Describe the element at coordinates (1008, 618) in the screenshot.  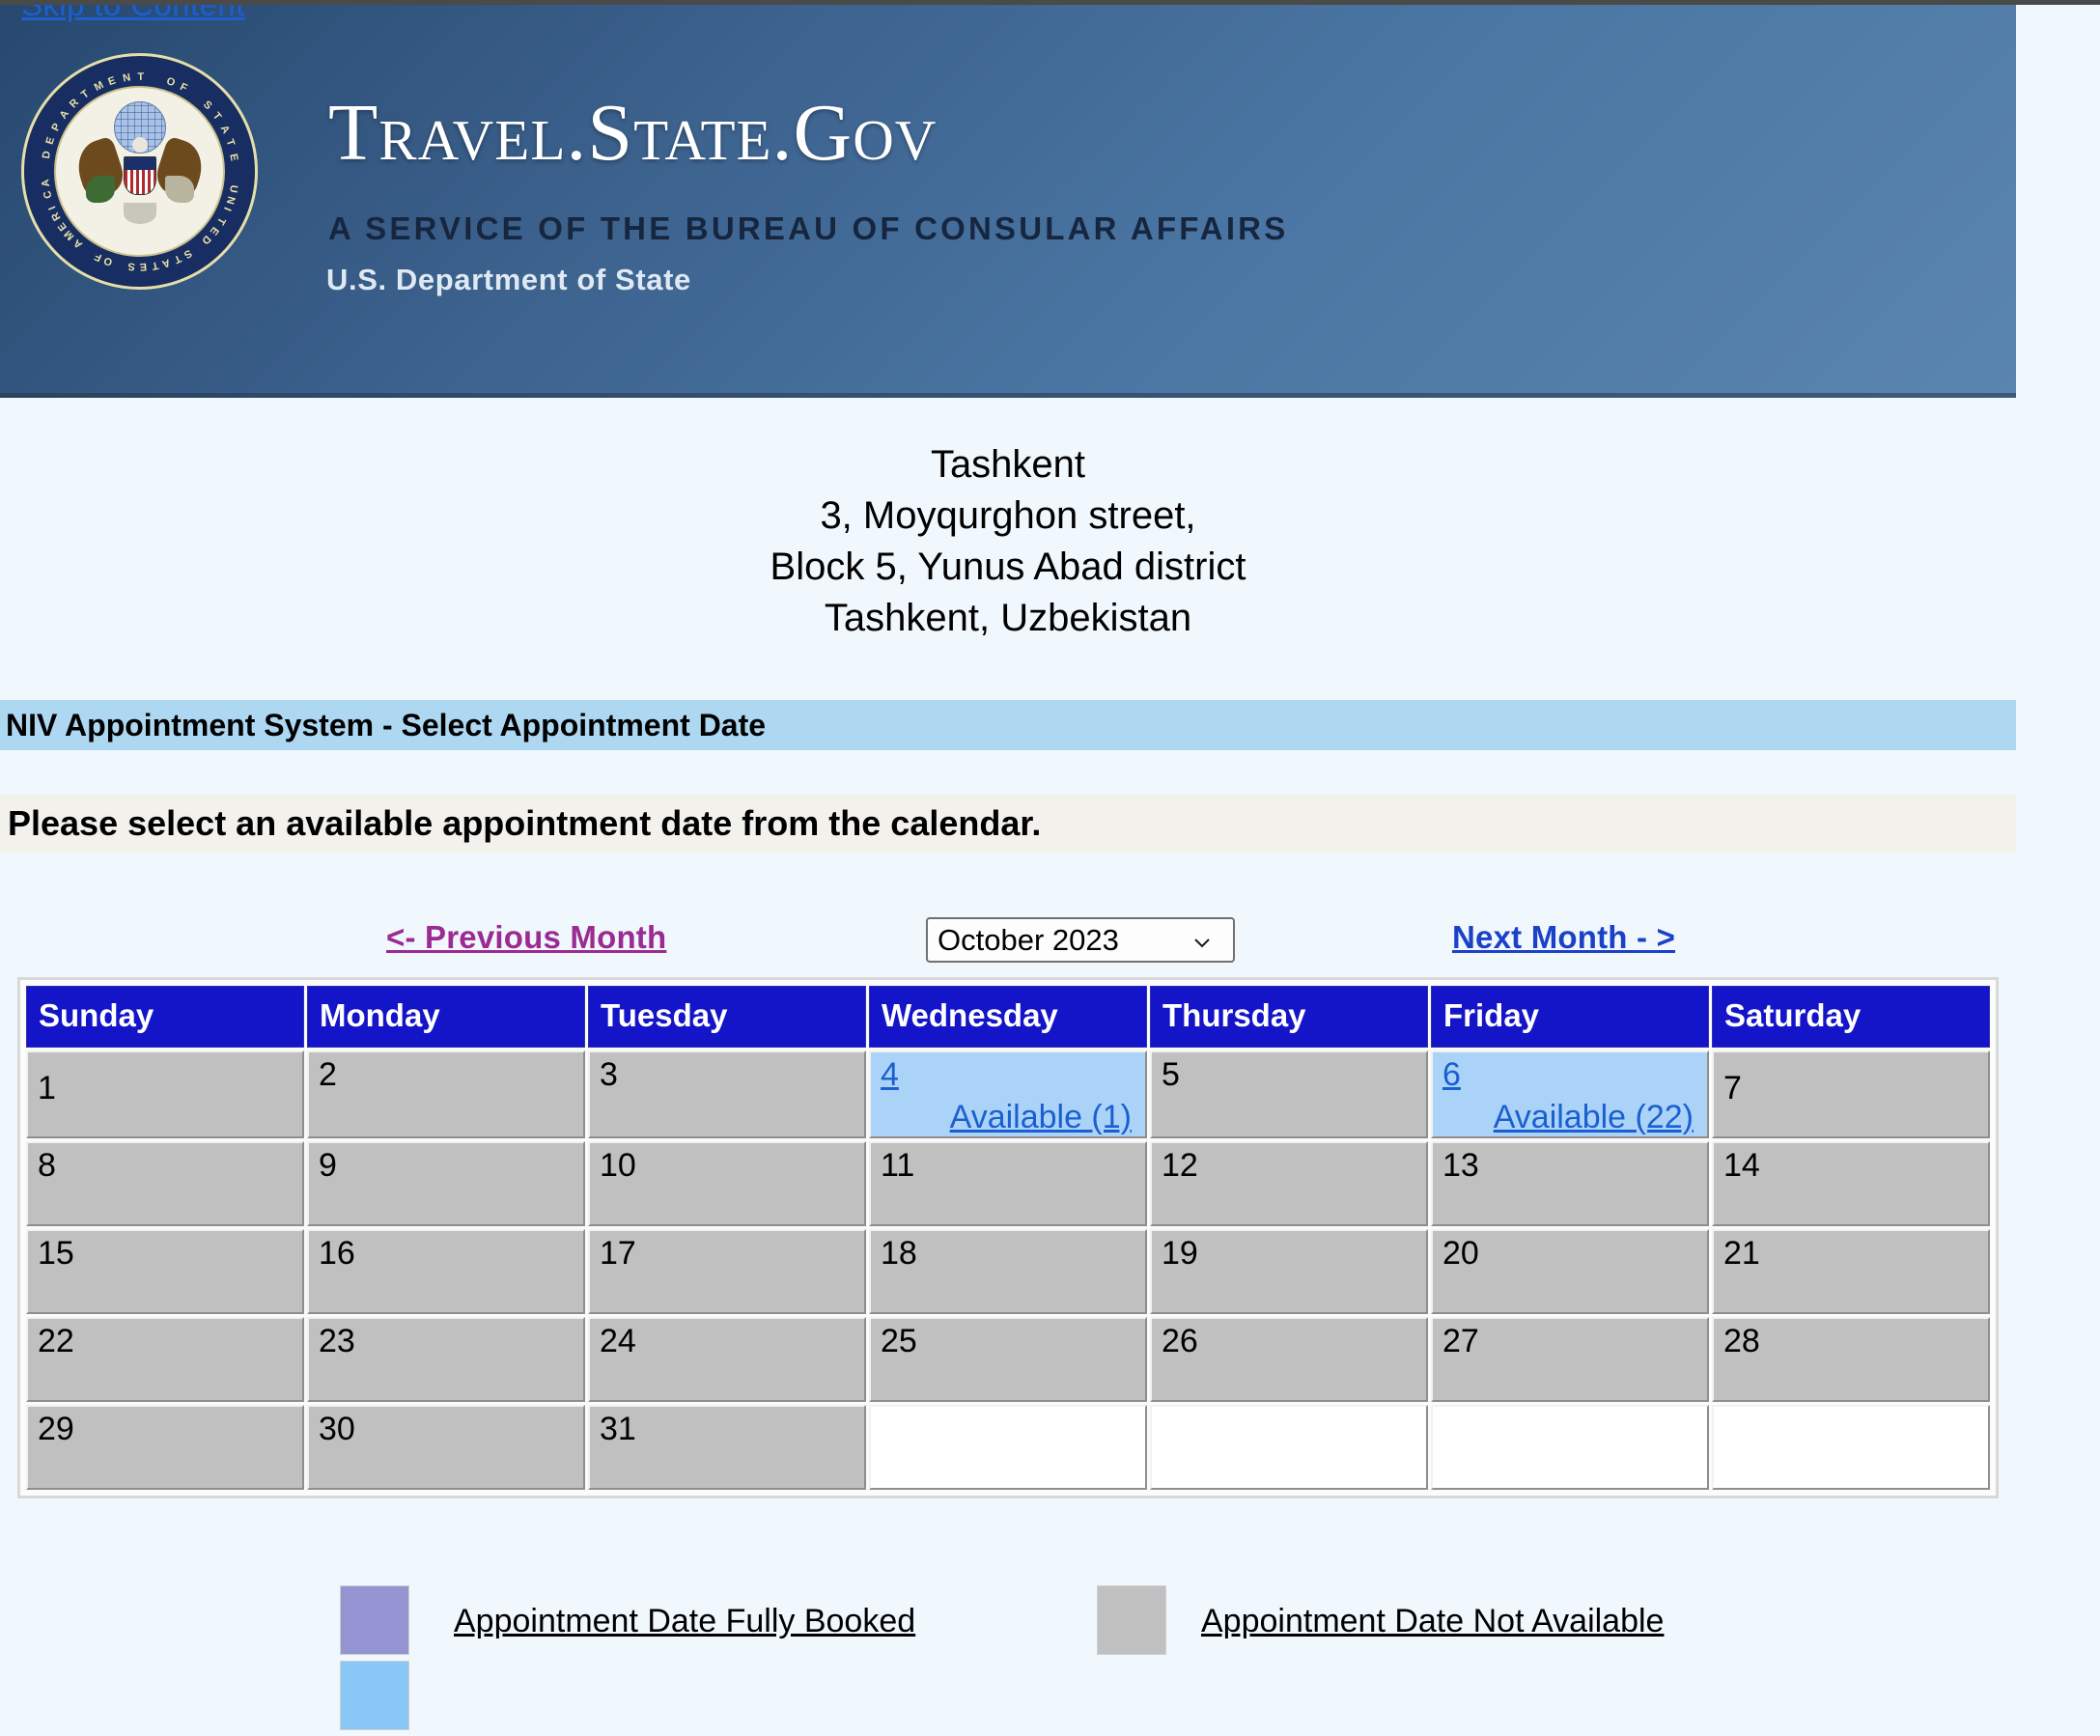
I see `post-address-line: Tashkent, Uzbekistan` at that location.